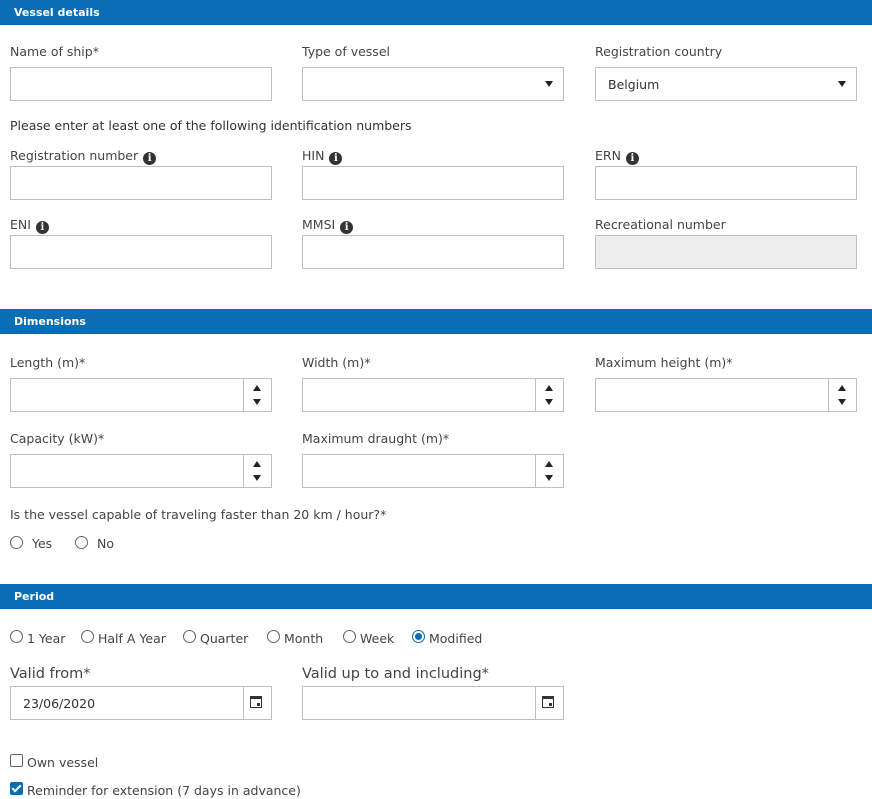 The width and height of the screenshot is (872, 799). Describe the element at coordinates (257, 395) in the screenshot. I see `length-stepper` at that location.